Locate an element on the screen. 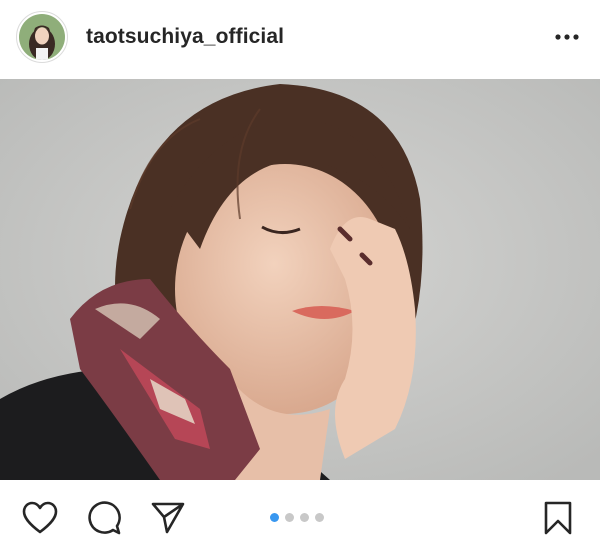  profile-avatar is located at coordinates (42, 37).